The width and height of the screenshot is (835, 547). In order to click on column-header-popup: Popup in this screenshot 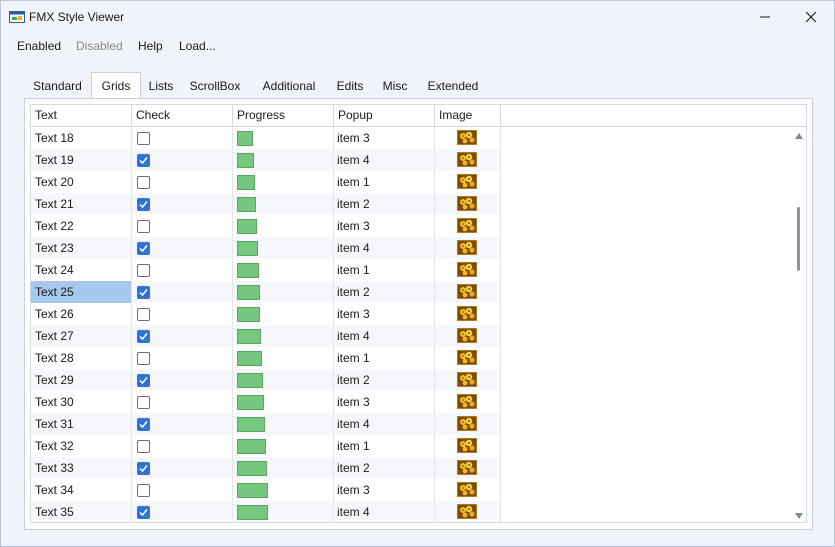, I will do `click(384, 115)`.